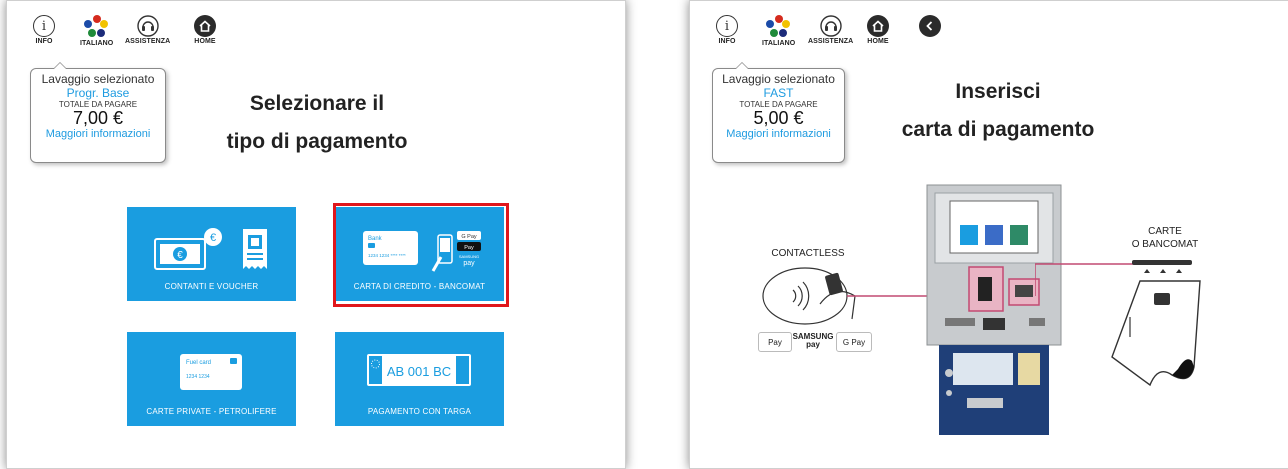 The width and height of the screenshot is (1288, 469). I want to click on carte-line-1: CARTE, so click(1165, 231).